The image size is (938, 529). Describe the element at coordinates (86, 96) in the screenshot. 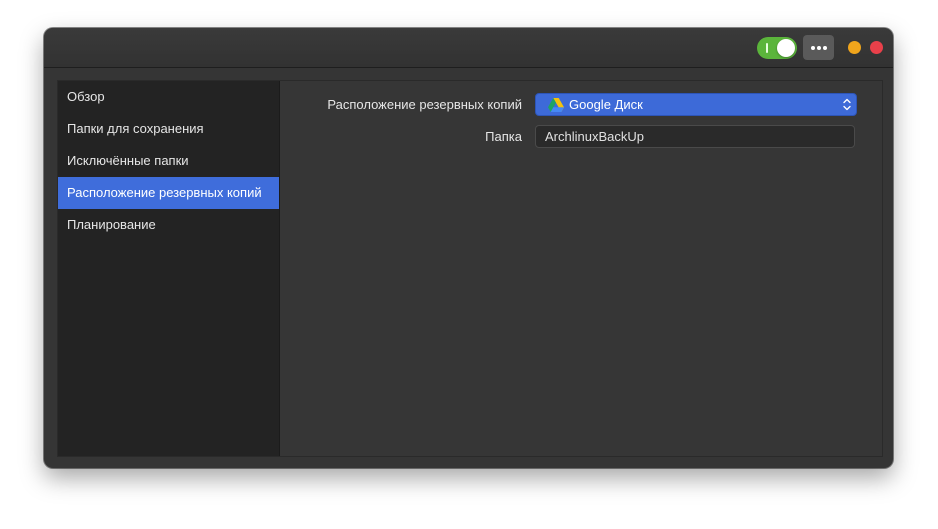

I see `sidebar-item-label: Обзор` at that location.